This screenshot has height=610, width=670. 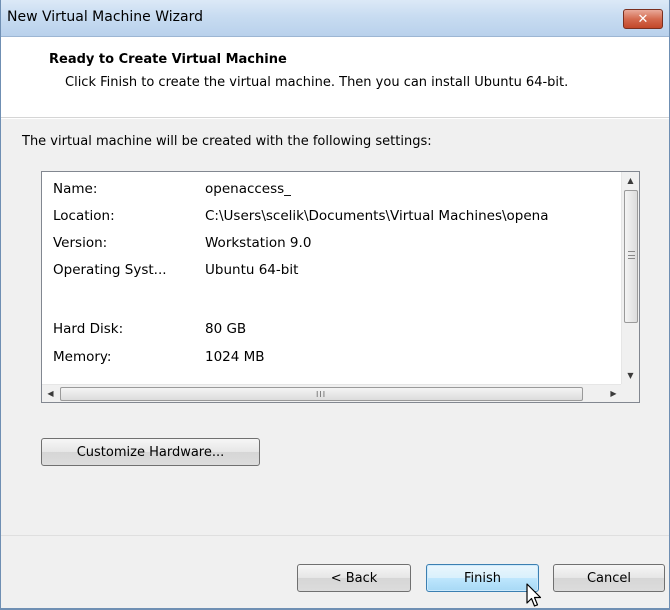 I want to click on close-icon: ✕, so click(x=643, y=19).